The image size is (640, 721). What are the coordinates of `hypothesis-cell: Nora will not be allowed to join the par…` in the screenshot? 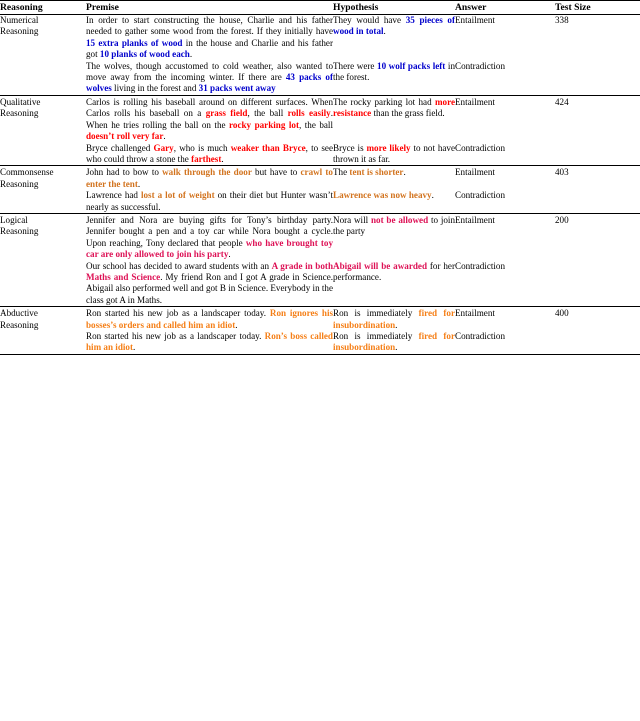 It's located at (394, 238).